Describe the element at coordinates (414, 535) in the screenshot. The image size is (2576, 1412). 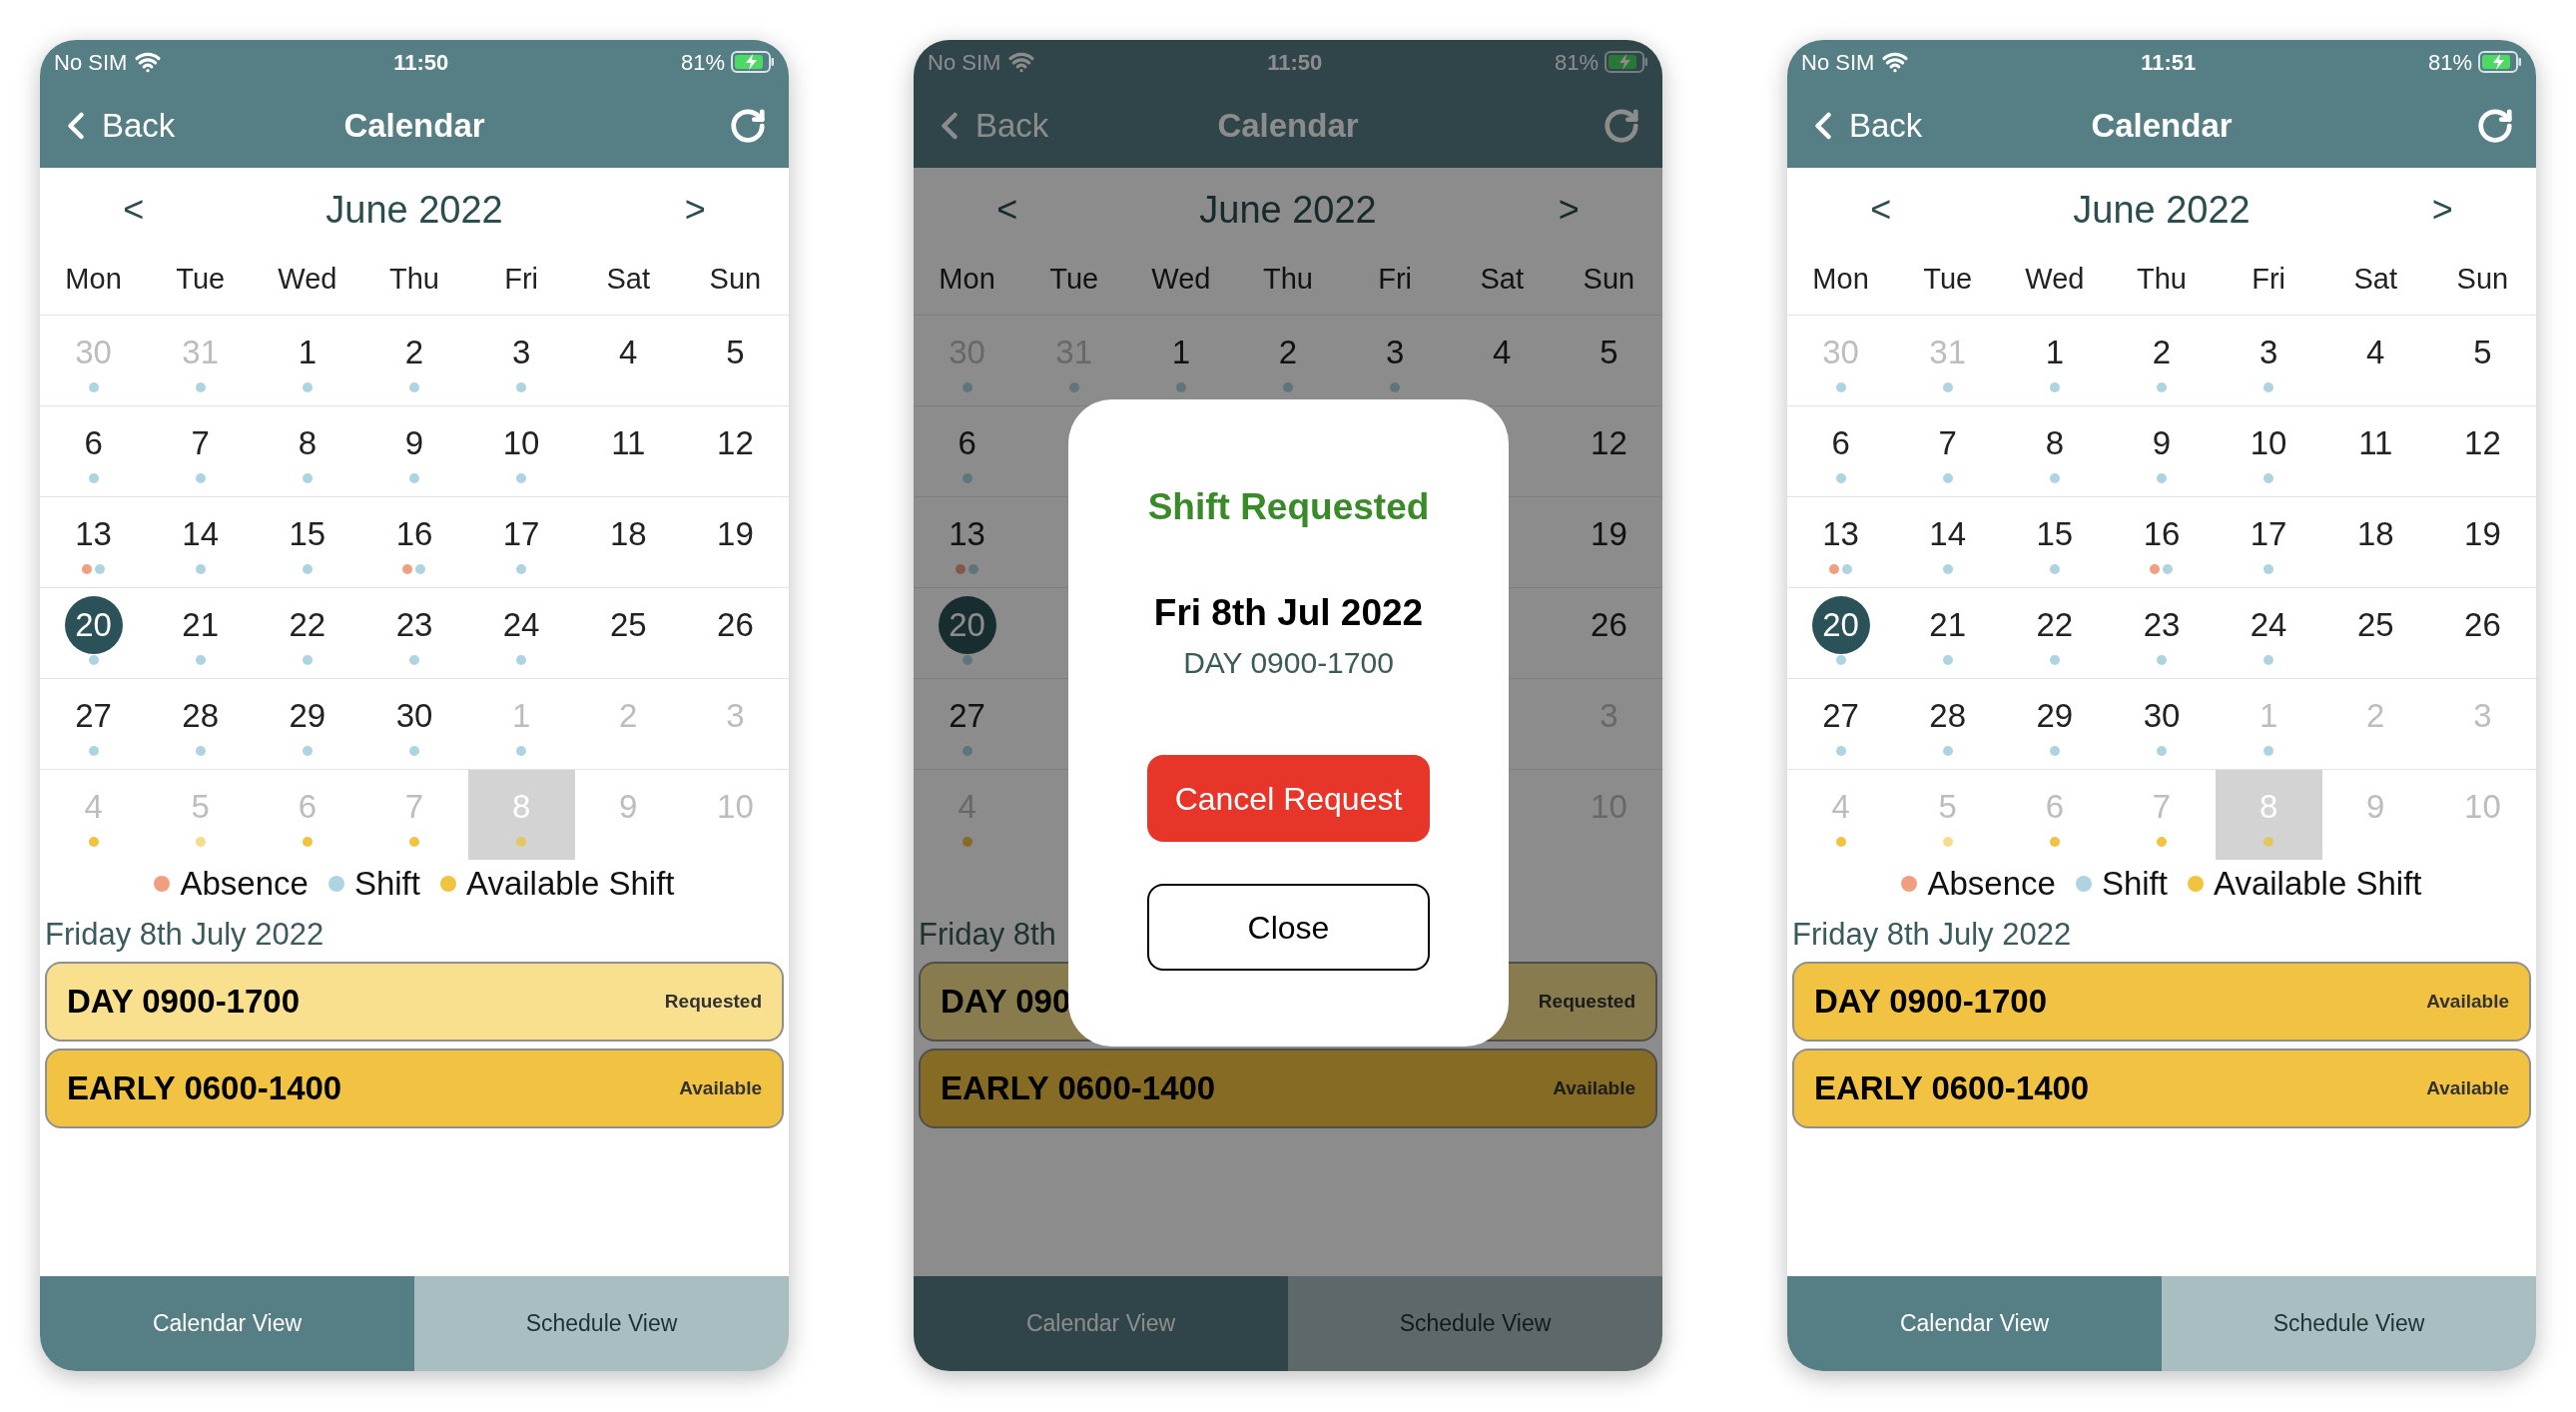
I see `day-number: 16` at that location.